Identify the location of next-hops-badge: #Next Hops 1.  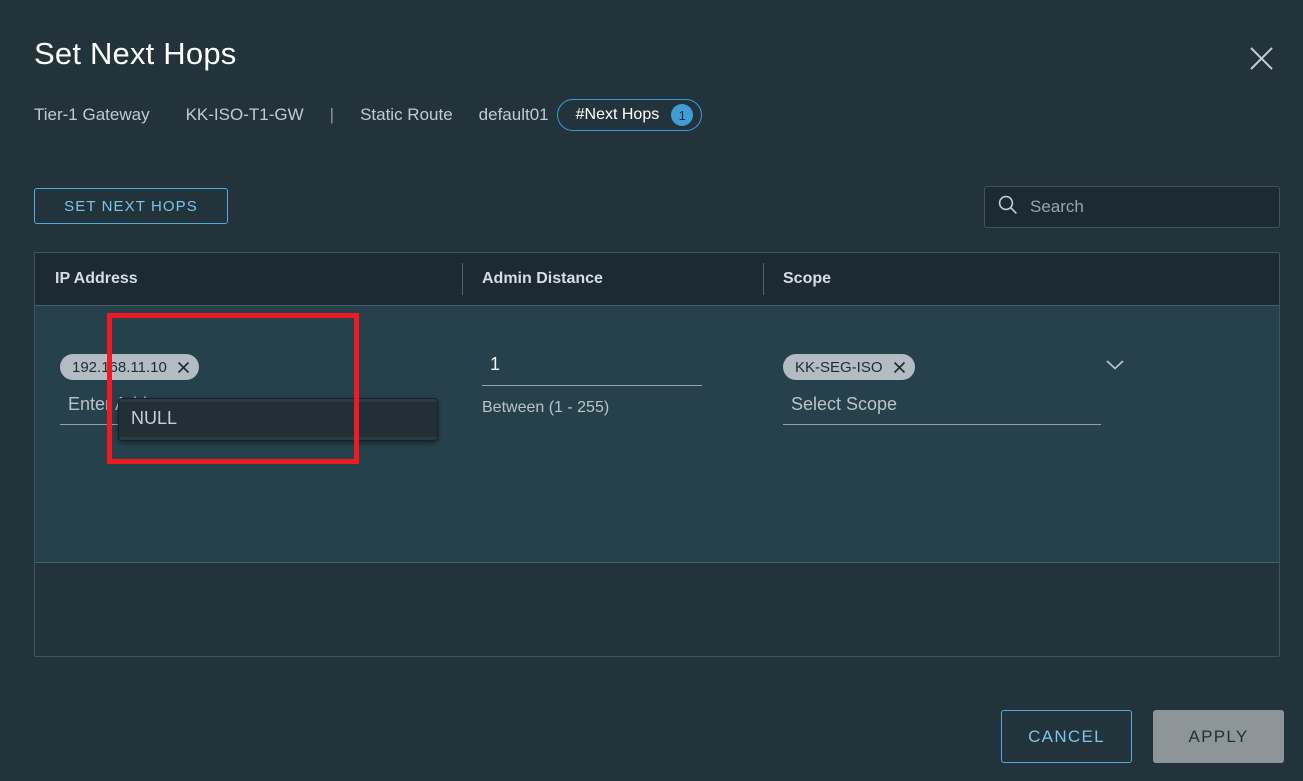
(629, 115).